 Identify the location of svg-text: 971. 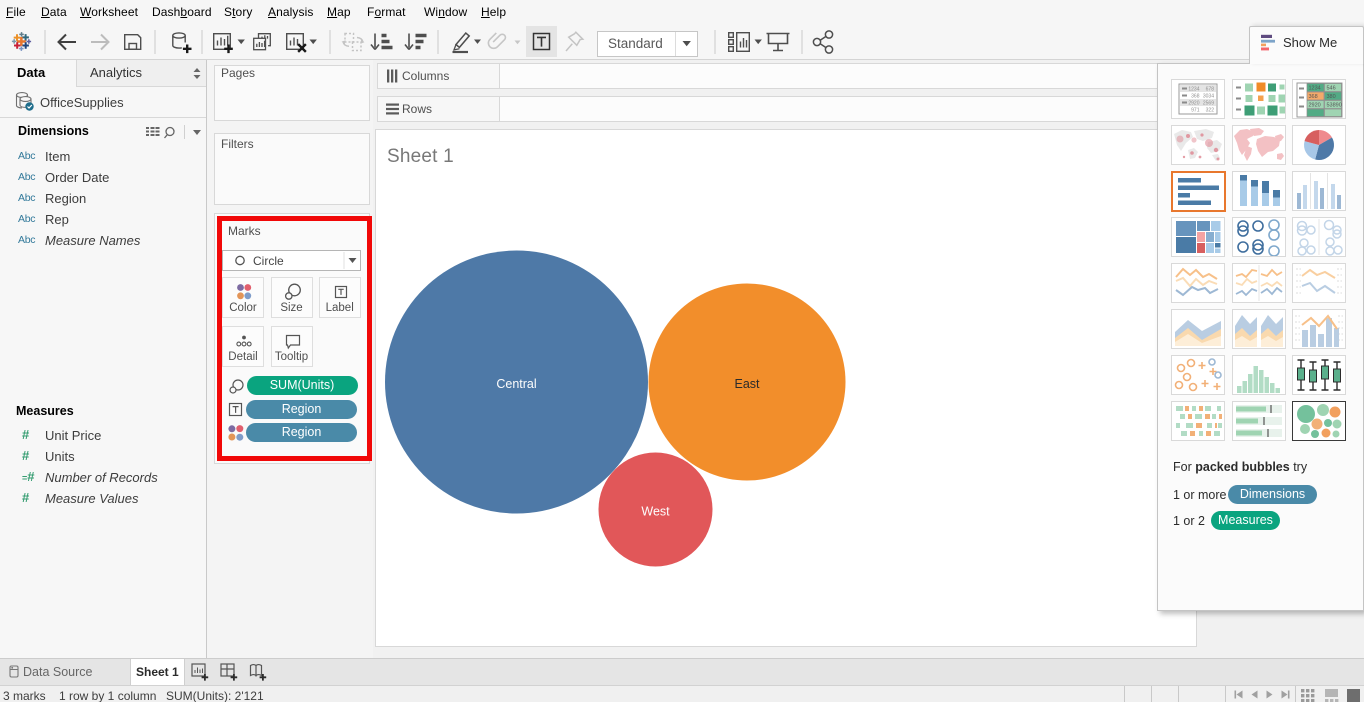
(1195, 111).